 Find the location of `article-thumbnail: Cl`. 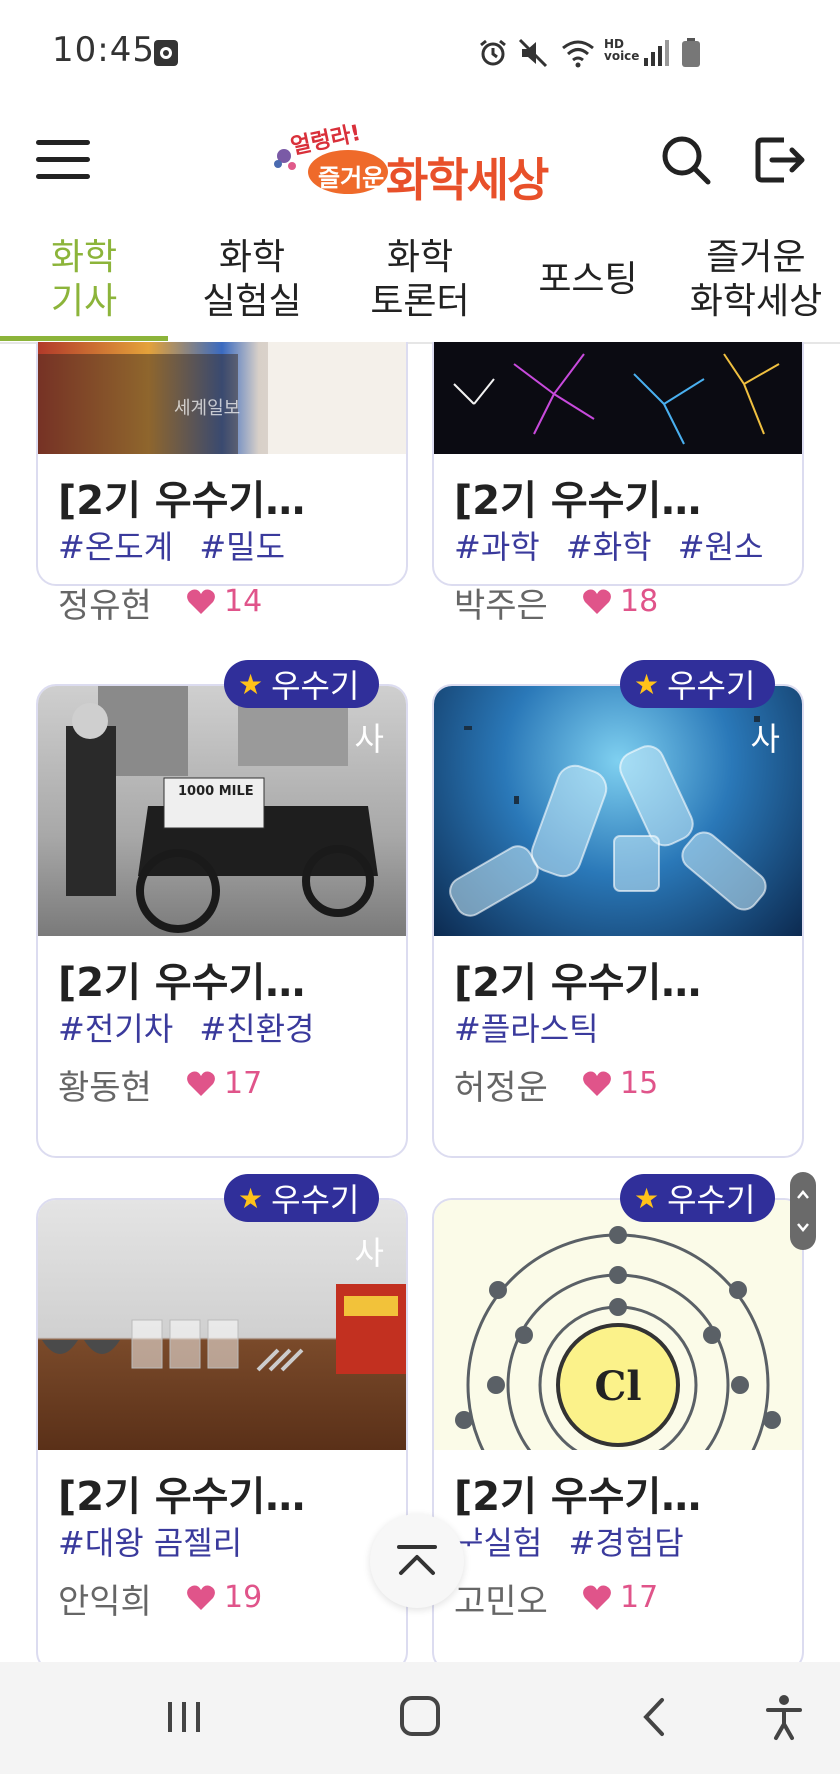

article-thumbnail: Cl is located at coordinates (618, 1325).